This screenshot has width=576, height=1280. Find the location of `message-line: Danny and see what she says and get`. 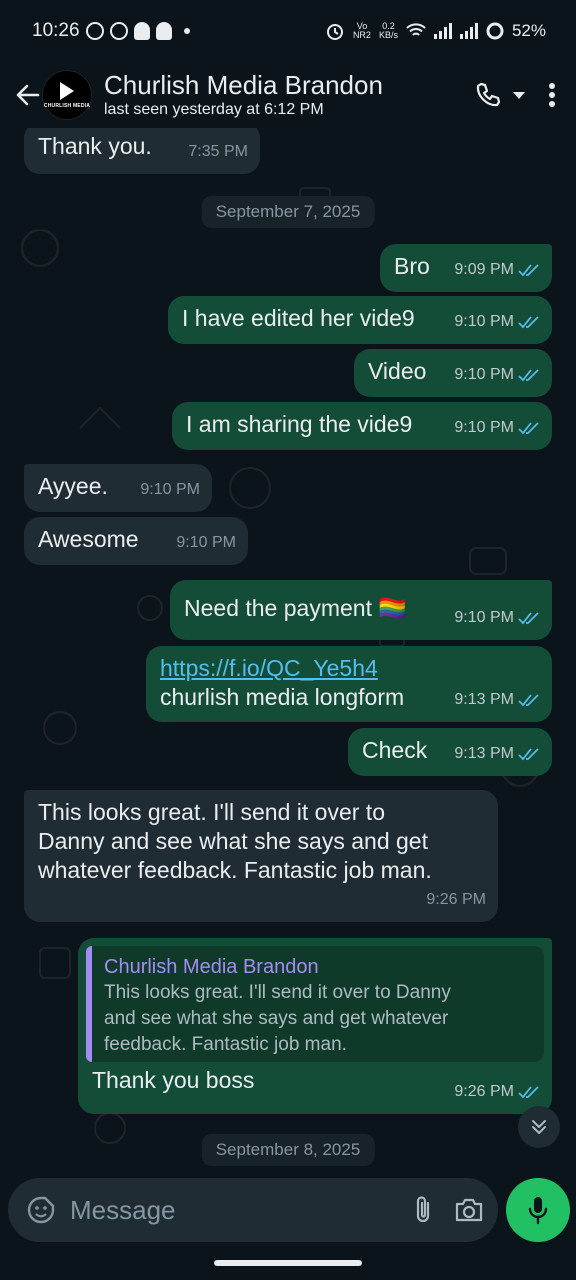

message-line: Danny and see what she says and get is located at coordinates (233, 841).